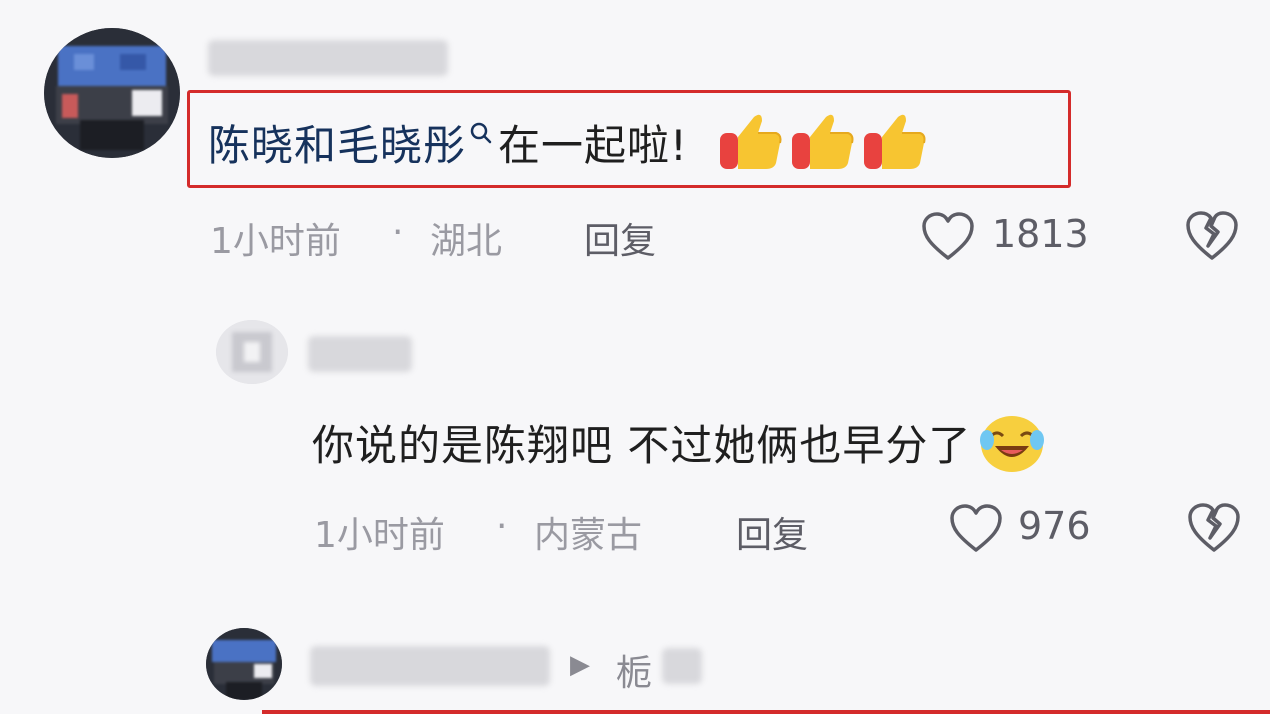 The image size is (1270, 714). Describe the element at coordinates (337, 145) in the screenshot. I see `comment-text-part1: 陈晓和毛晓彤` at that location.